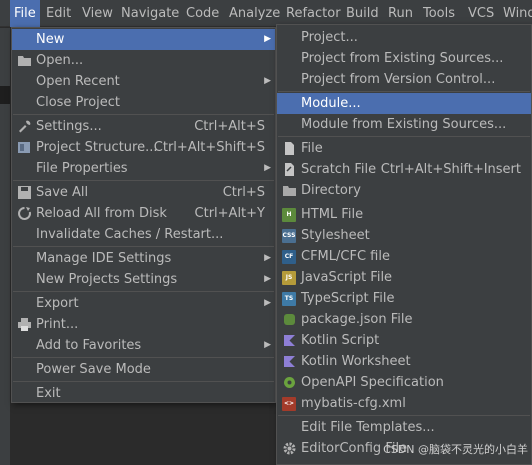 The image size is (532, 465). What do you see at coordinates (24, 213) in the screenshot?
I see `refresh-icon` at bounding box center [24, 213].